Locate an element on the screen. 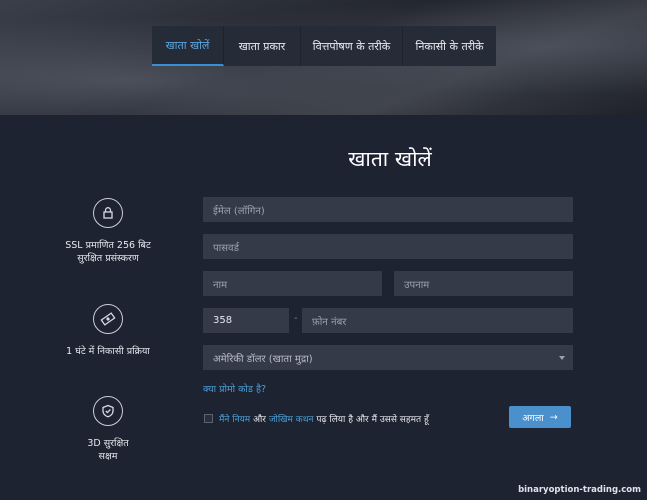 The height and width of the screenshot is (500, 647). tab-open-account: खाता खोलें is located at coordinates (188, 46).